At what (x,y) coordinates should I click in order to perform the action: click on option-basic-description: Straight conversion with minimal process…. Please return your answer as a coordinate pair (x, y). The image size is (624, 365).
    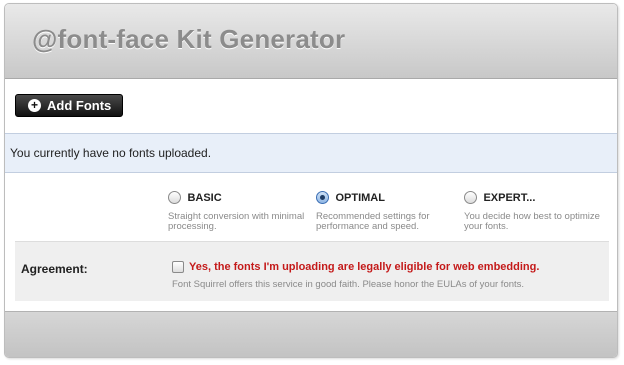
    Looking at the image, I should click on (236, 221).